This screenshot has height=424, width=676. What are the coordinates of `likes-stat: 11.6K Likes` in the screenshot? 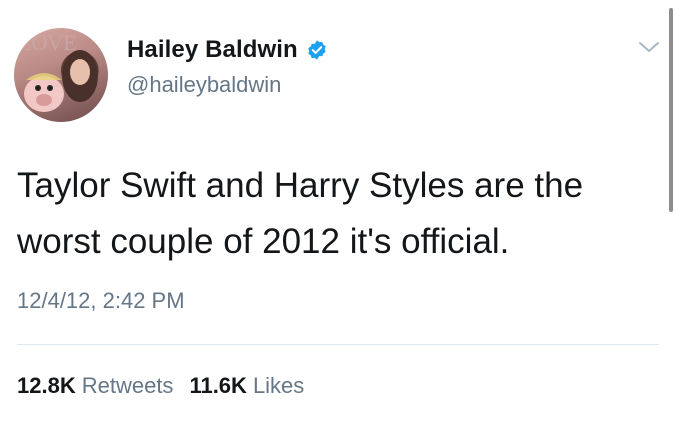 It's located at (246, 386).